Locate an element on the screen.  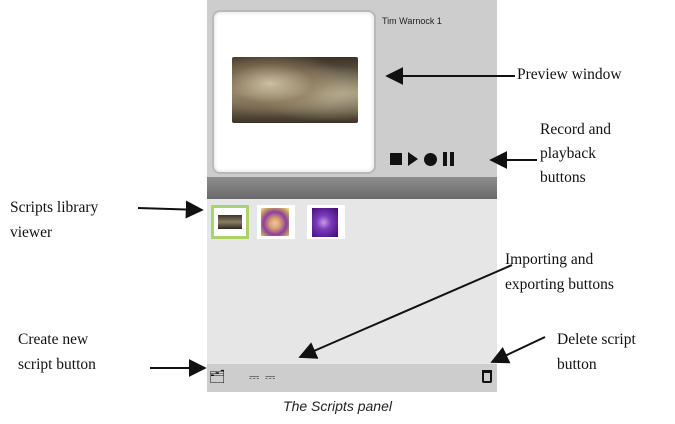
arrow-import-export is located at coordinates (405, 311).